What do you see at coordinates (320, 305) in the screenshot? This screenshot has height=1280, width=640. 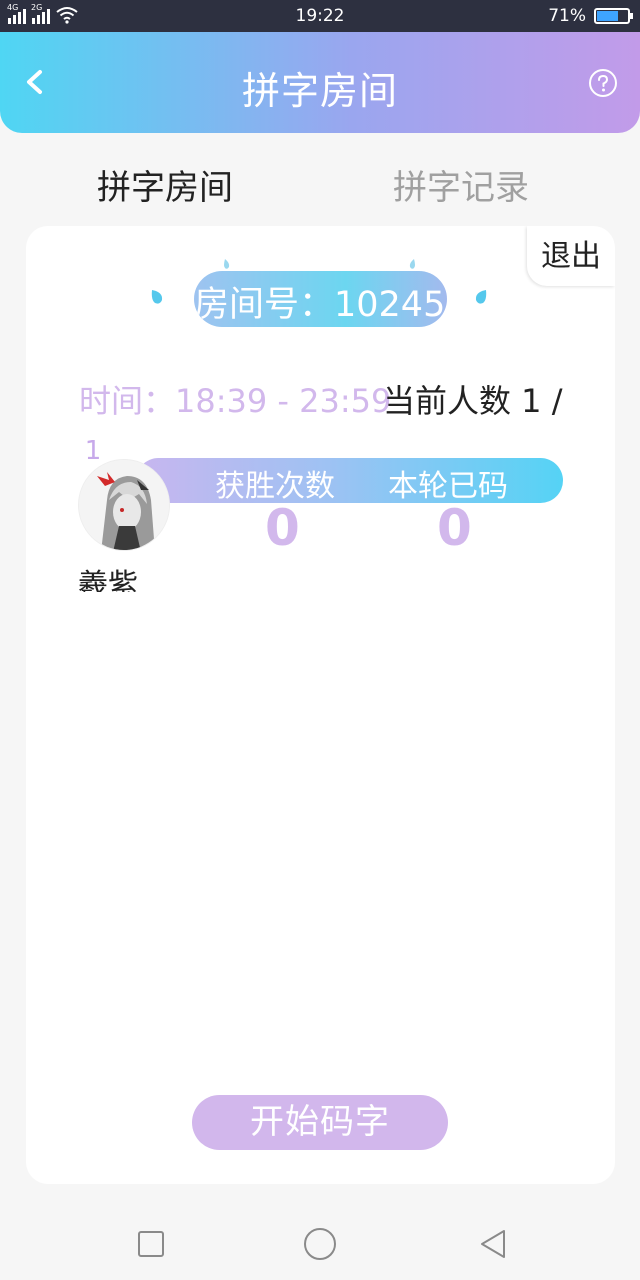 I see `room-number: 房间号：10245` at bounding box center [320, 305].